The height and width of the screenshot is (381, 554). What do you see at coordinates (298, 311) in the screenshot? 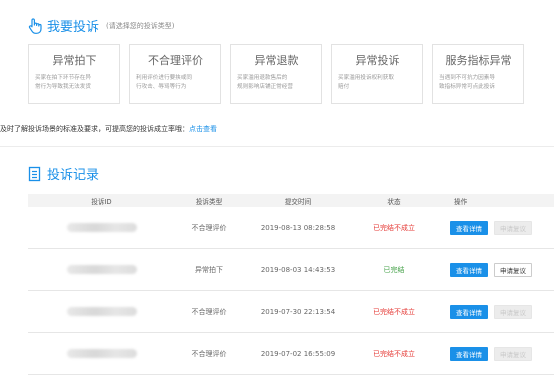
I see `time-cell: 2019-07-30 22:13:54` at bounding box center [298, 311].